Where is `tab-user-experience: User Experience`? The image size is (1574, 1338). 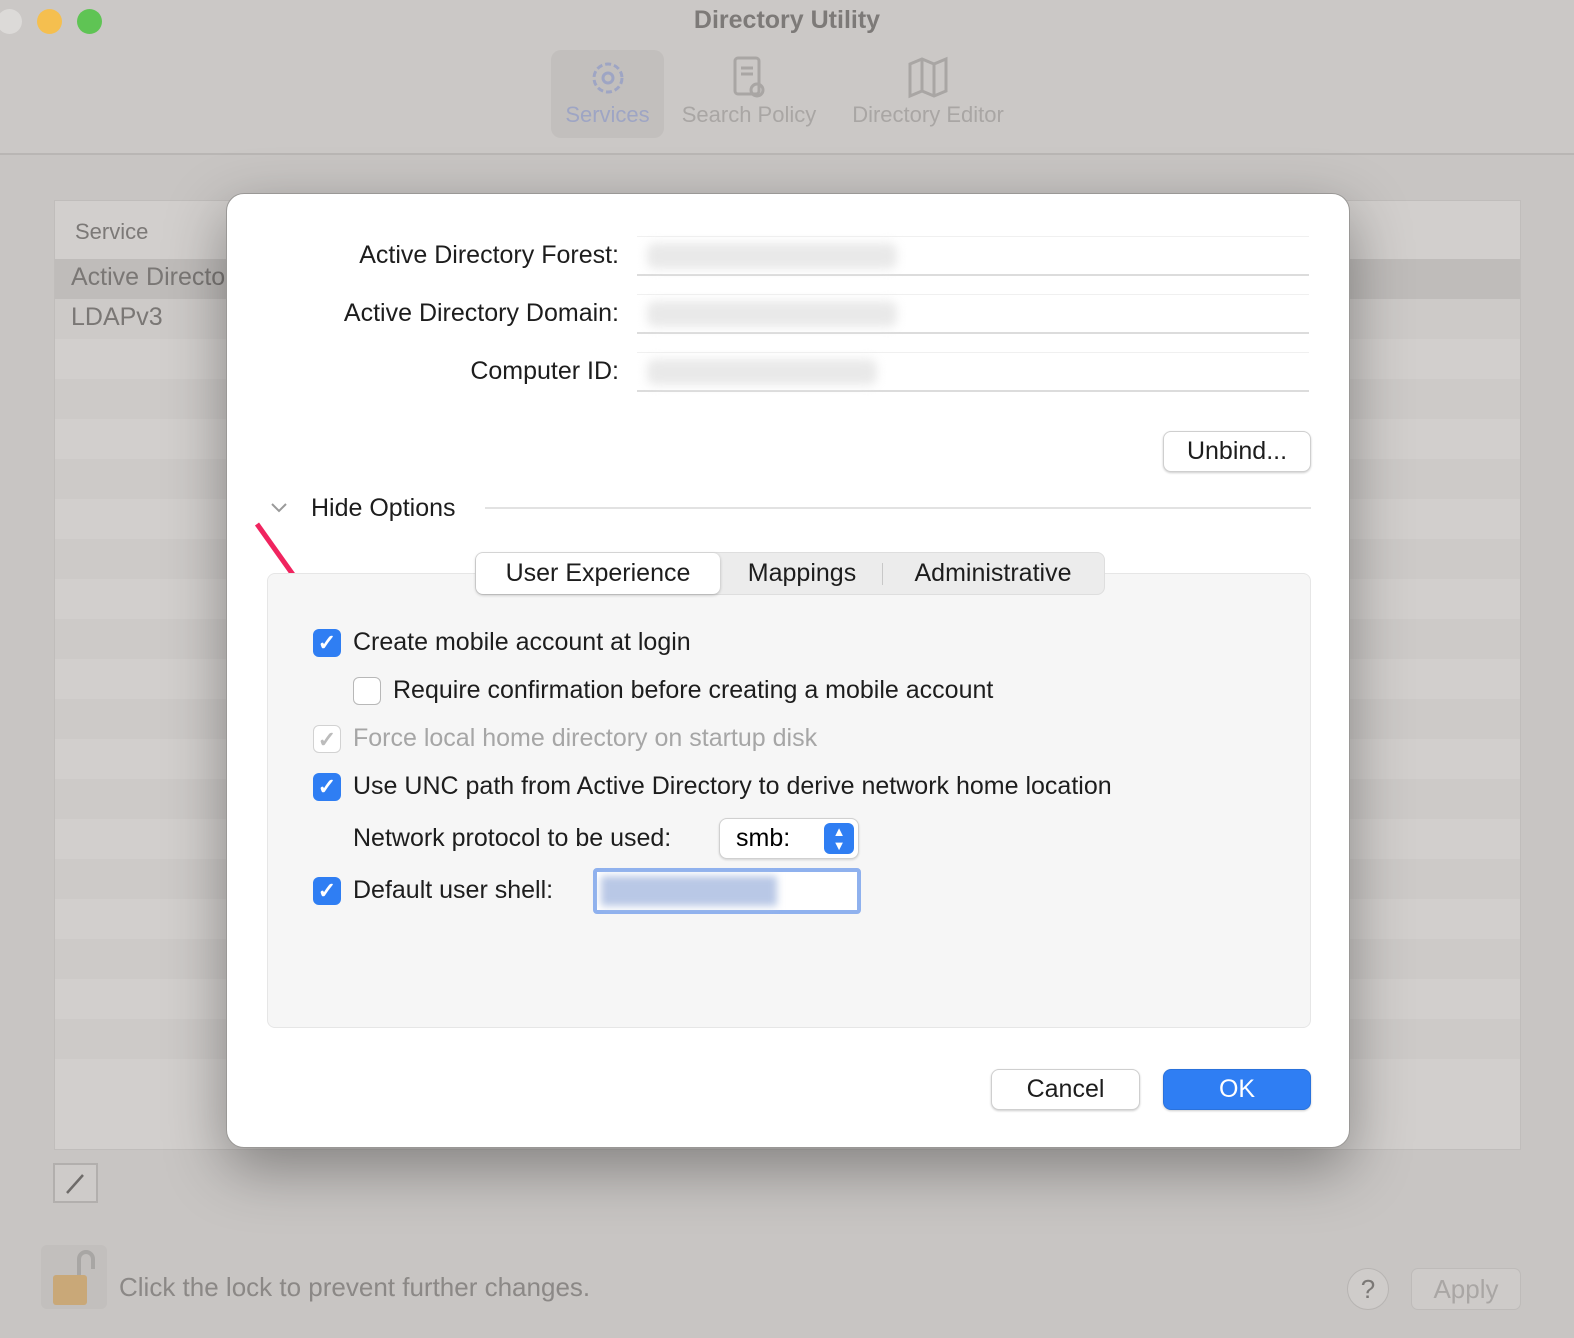
tab-user-experience: User Experience is located at coordinates (598, 573).